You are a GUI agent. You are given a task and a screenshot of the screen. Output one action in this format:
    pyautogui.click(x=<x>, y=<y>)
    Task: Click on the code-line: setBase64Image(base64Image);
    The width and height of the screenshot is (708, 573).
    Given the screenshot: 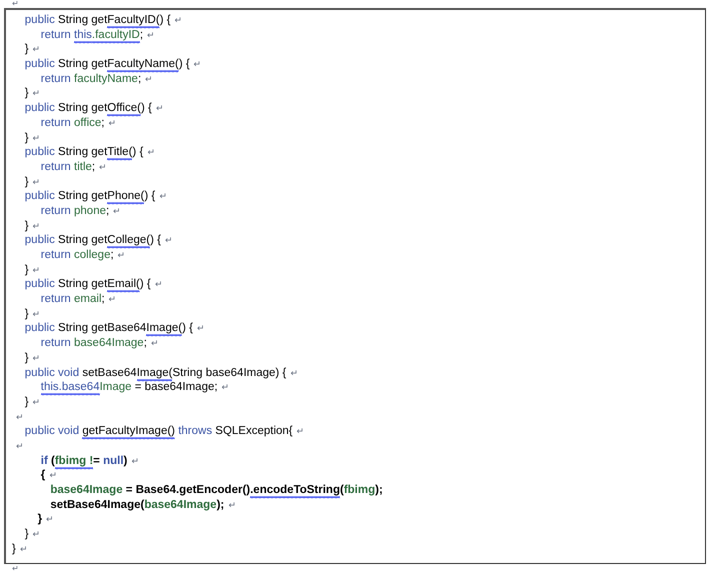 What is the action you would take?
    pyautogui.click(x=136, y=505)
    